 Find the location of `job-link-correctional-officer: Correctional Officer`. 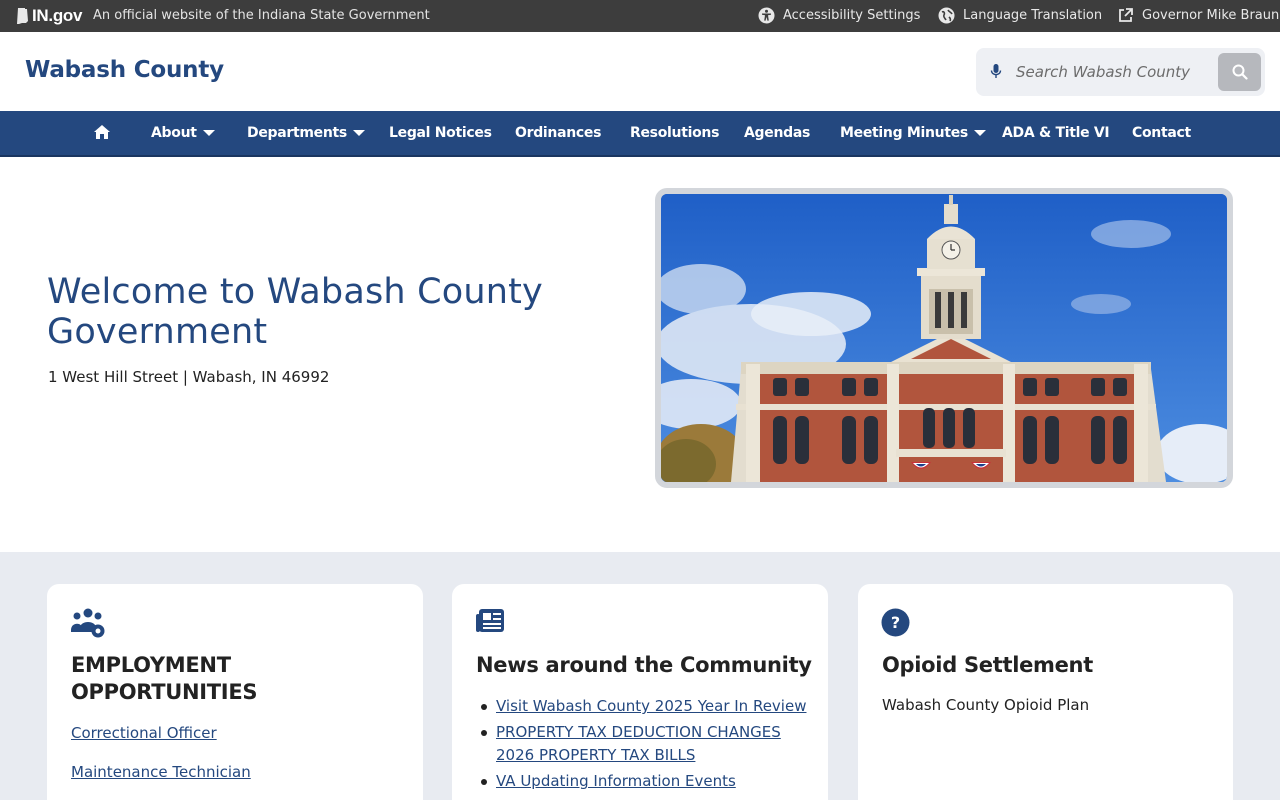

job-link-correctional-officer: Correctional Officer is located at coordinates (144, 733).